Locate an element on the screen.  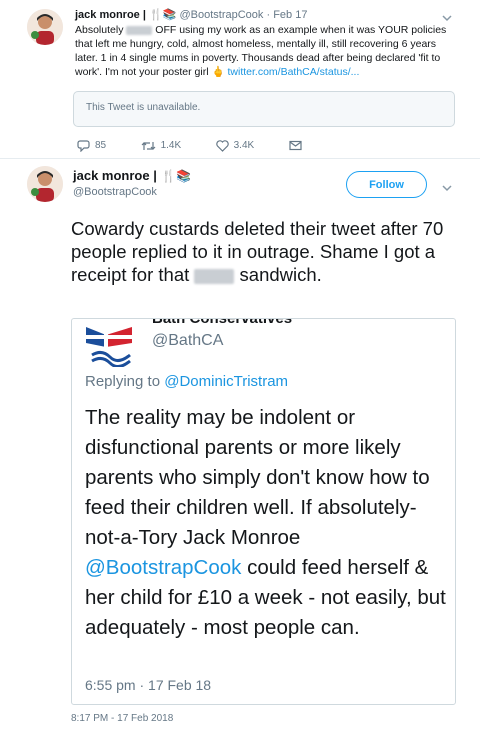
like-action: 3.4K is located at coordinates (235, 145).